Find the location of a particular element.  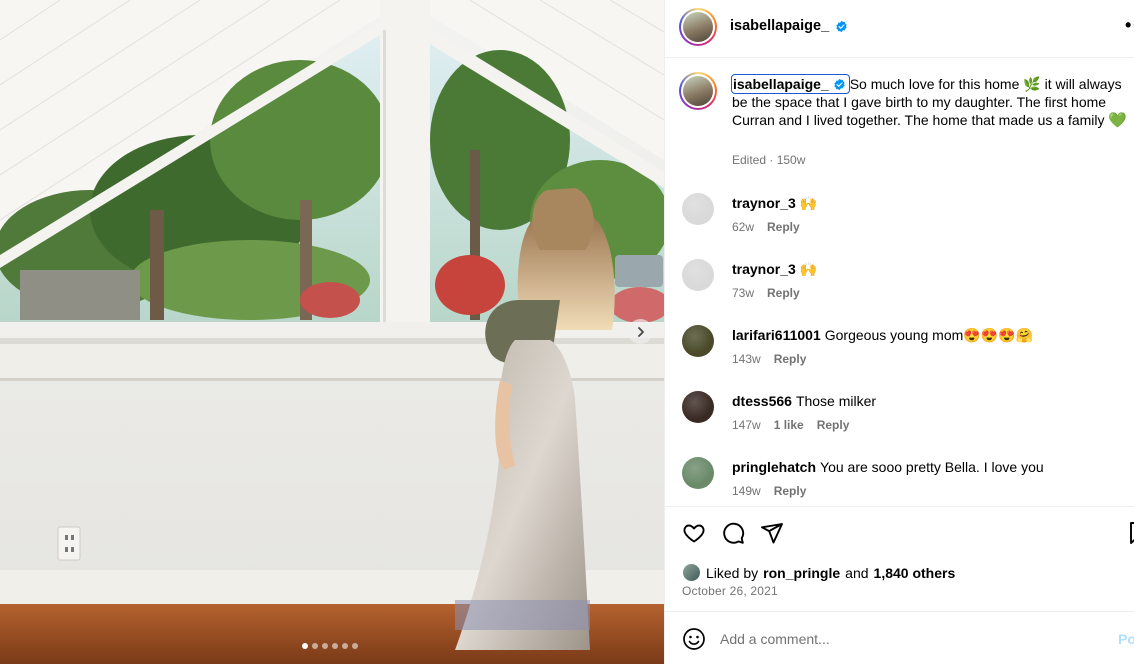

comment-age: 143w is located at coordinates (746, 359).